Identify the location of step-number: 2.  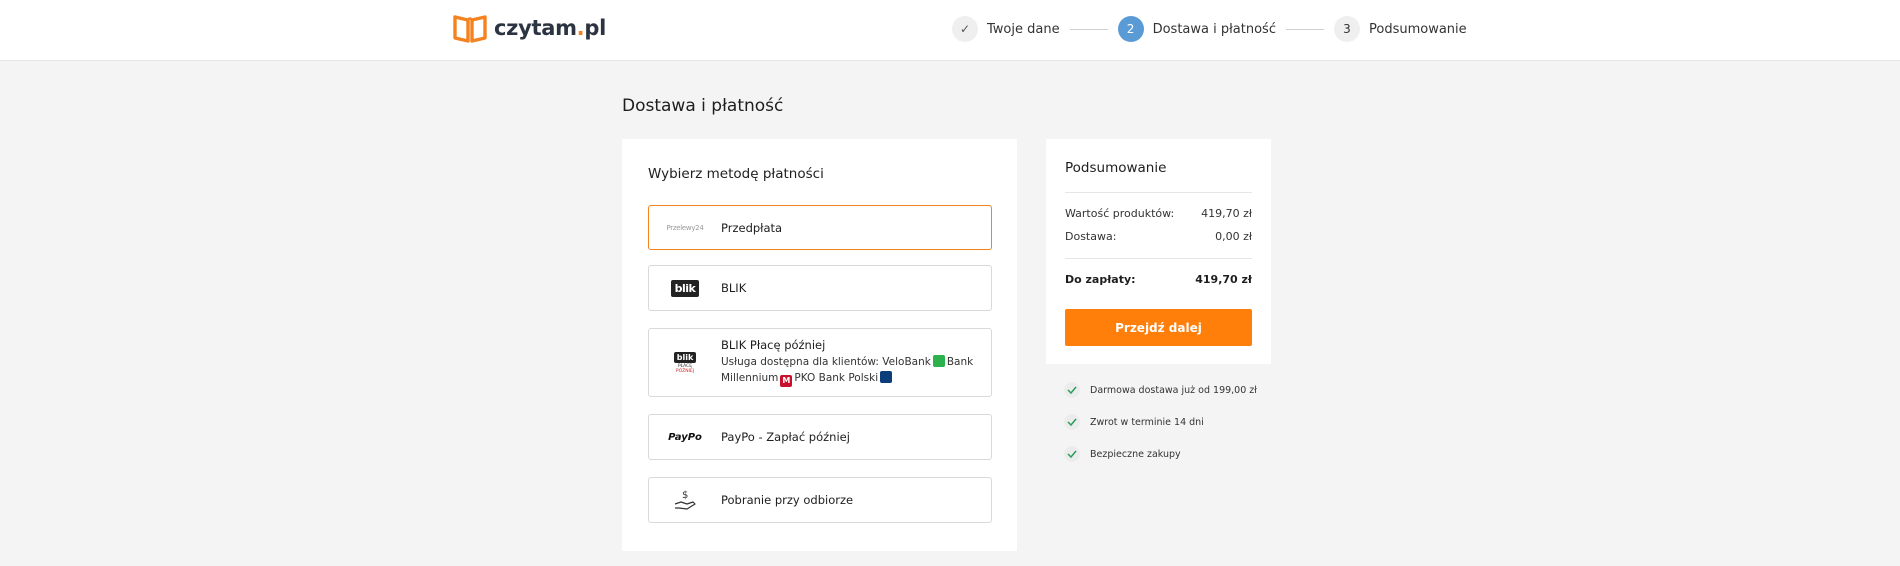
(1130, 29).